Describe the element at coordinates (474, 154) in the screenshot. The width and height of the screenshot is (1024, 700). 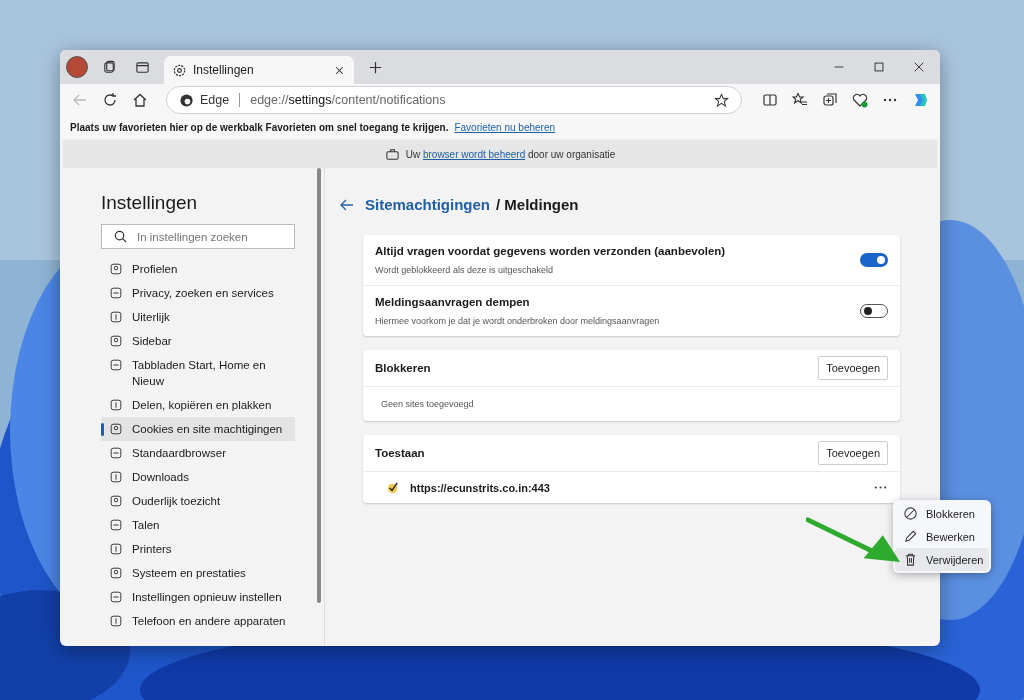
I see `managed-link: browser wordt beheerd` at that location.